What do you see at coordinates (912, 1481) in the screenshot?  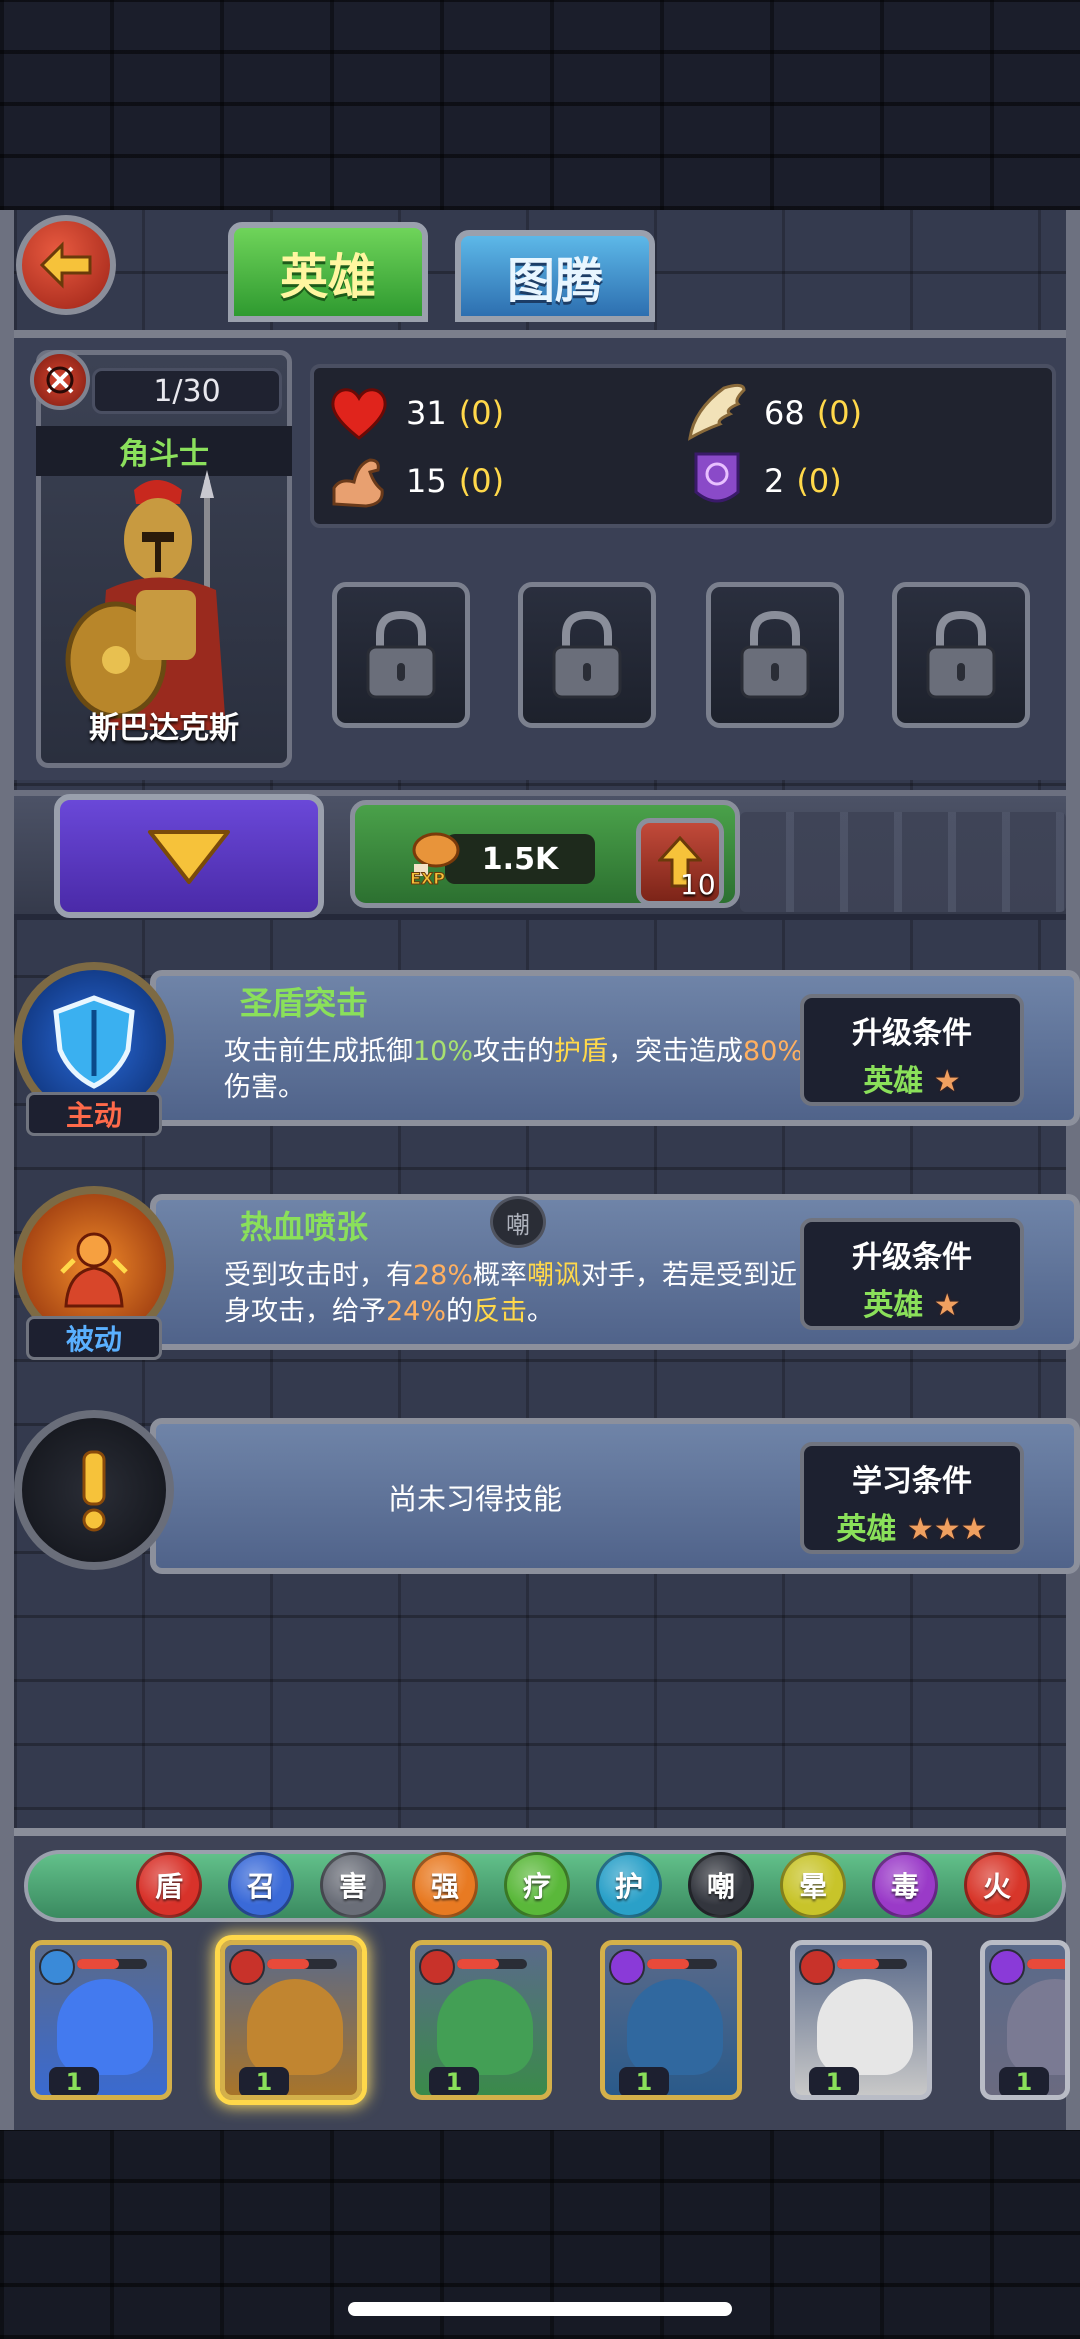 I see `condition-title: 学习条件` at bounding box center [912, 1481].